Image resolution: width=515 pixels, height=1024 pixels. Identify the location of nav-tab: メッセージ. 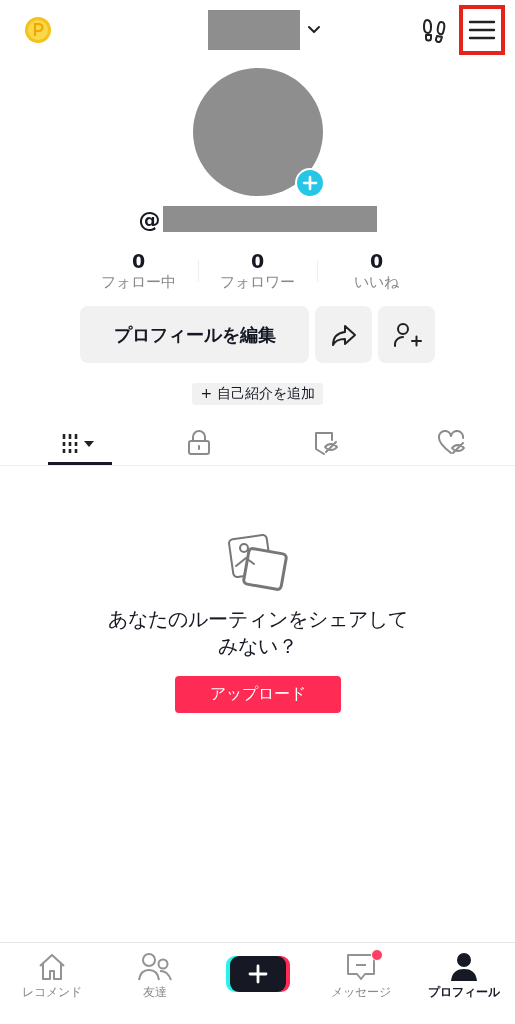
(360, 975).